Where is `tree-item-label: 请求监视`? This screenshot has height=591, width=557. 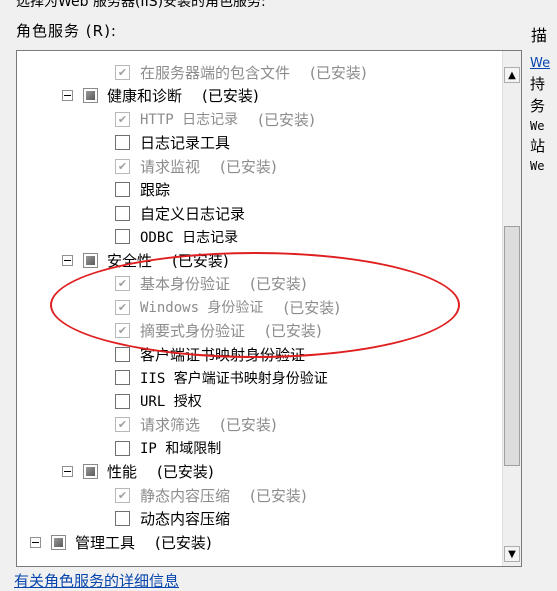 tree-item-label: 请求监视 is located at coordinates (170, 166).